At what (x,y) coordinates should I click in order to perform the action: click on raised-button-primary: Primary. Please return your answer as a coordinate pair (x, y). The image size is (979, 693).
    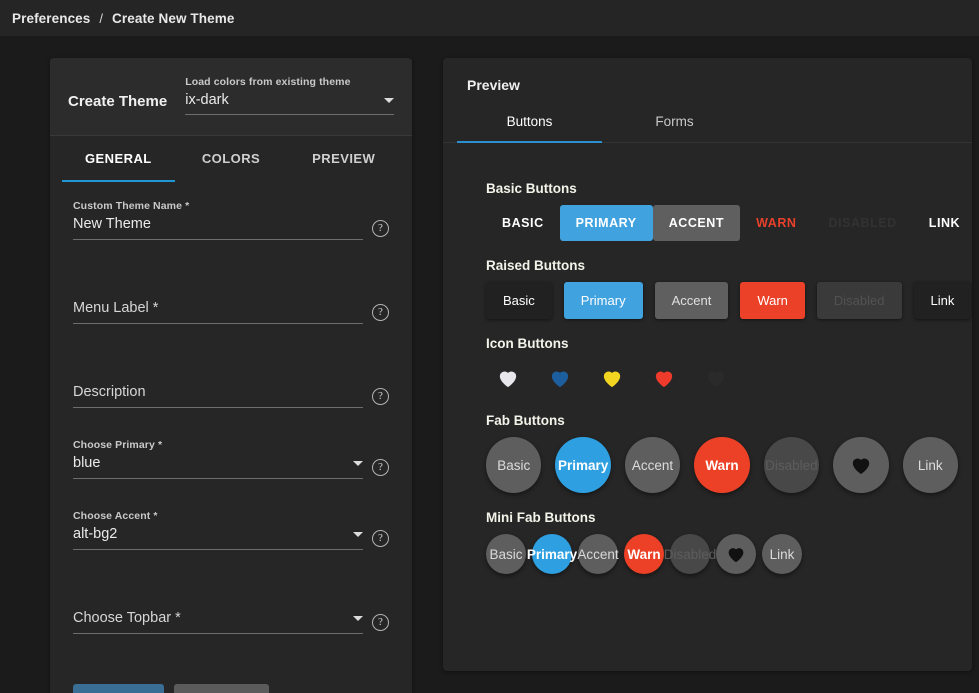
    Looking at the image, I should click on (603, 300).